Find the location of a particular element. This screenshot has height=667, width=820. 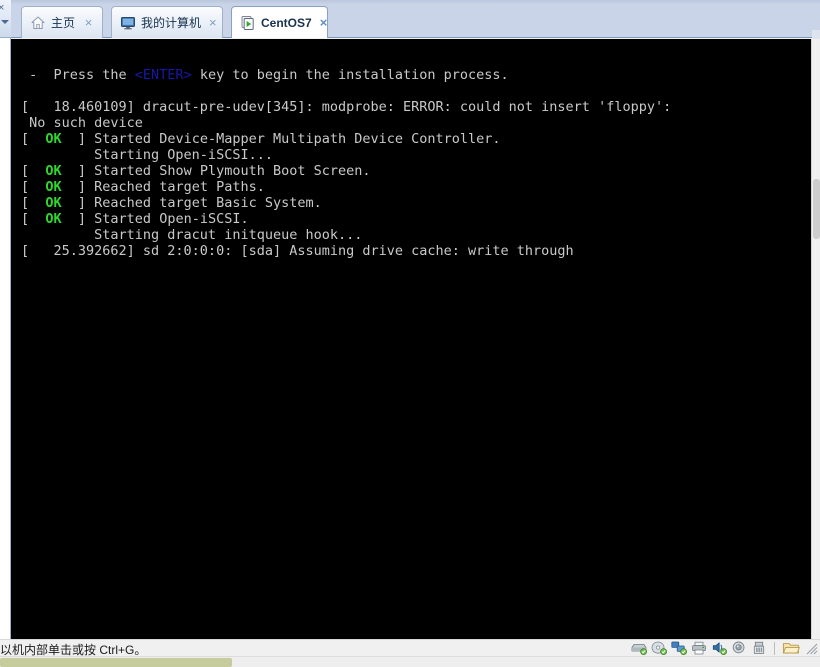

virtual-machine-icon is located at coordinates (248, 23).